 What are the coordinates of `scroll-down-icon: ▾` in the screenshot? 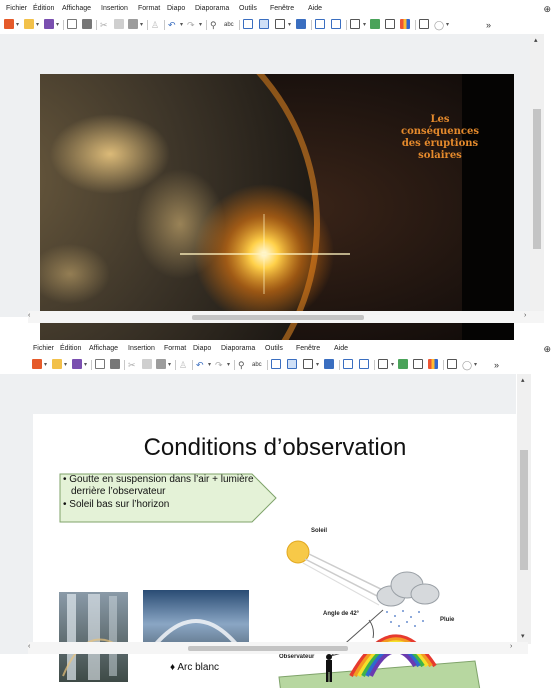 It's located at (523, 636).